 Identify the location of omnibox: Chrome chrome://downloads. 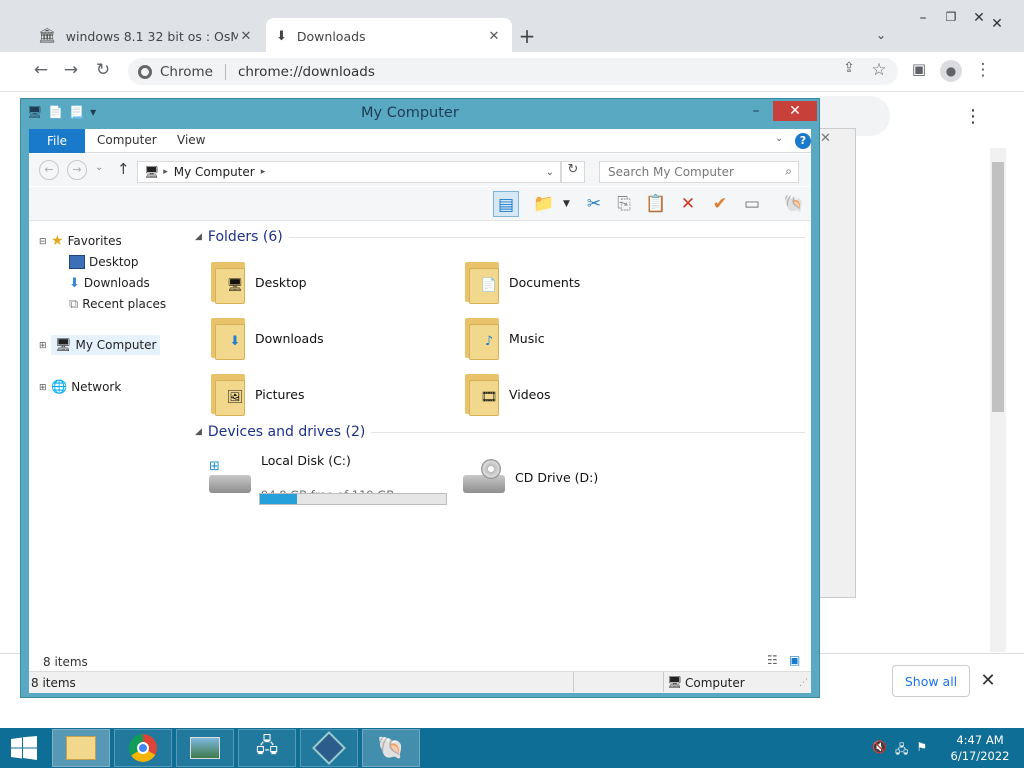
(513, 71).